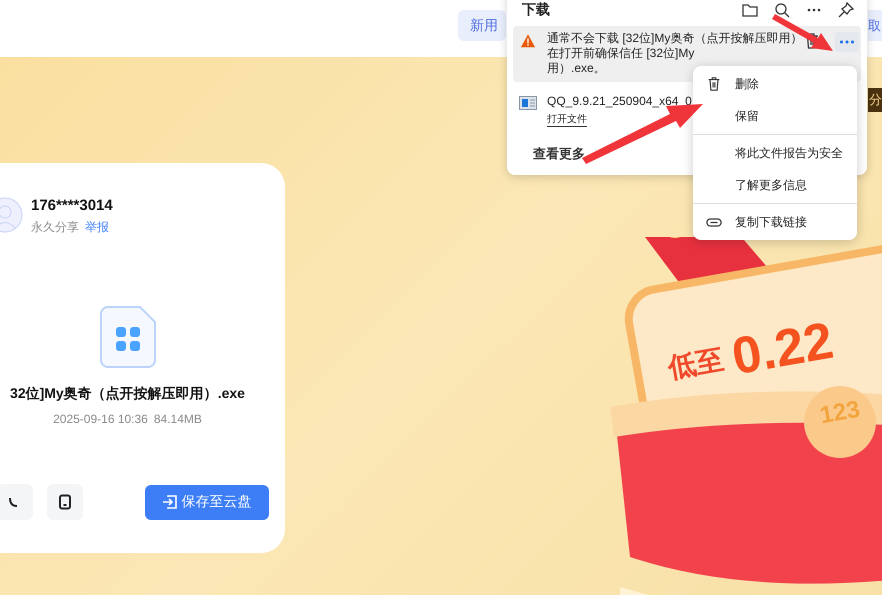 The width and height of the screenshot is (882, 595). Describe the element at coordinates (674, 38) in the screenshot. I see `warning-text-line: 通常不会下载 [32位]My奥奇（点开按解压即用）` at that location.